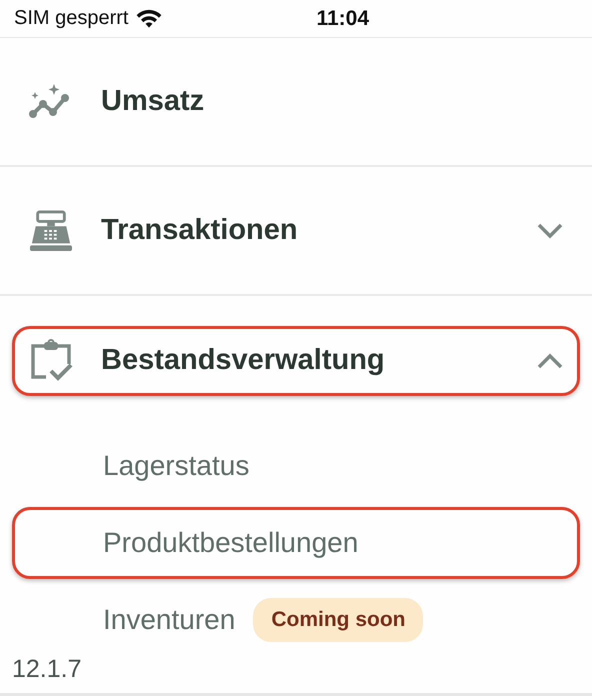  I want to click on highlighted-menu-item: Bestandsverwaltung, so click(296, 361).